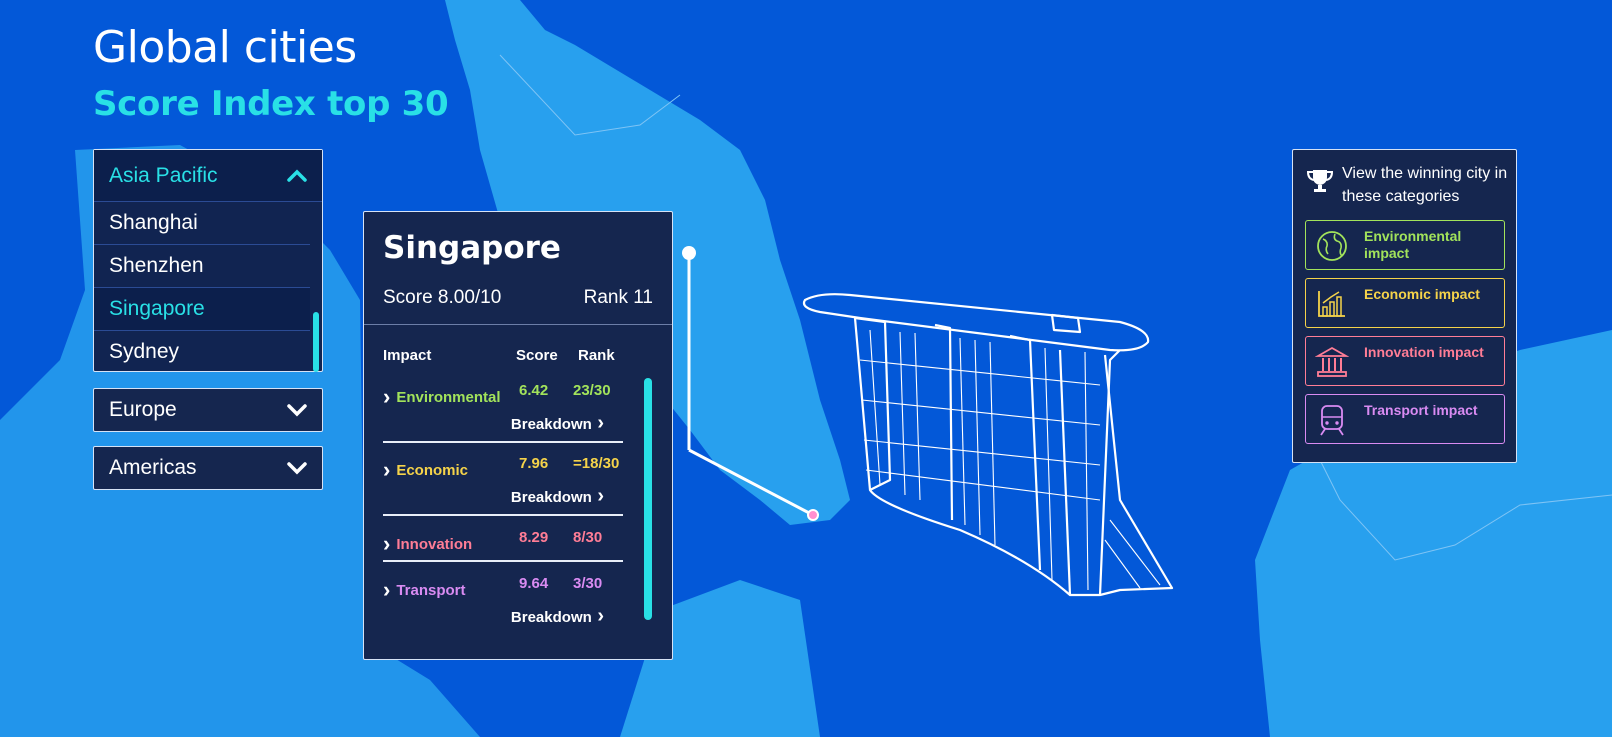 This screenshot has width=1612, height=737. What do you see at coordinates (424, 588) in the screenshot?
I see `impact-name: Transport` at bounding box center [424, 588].